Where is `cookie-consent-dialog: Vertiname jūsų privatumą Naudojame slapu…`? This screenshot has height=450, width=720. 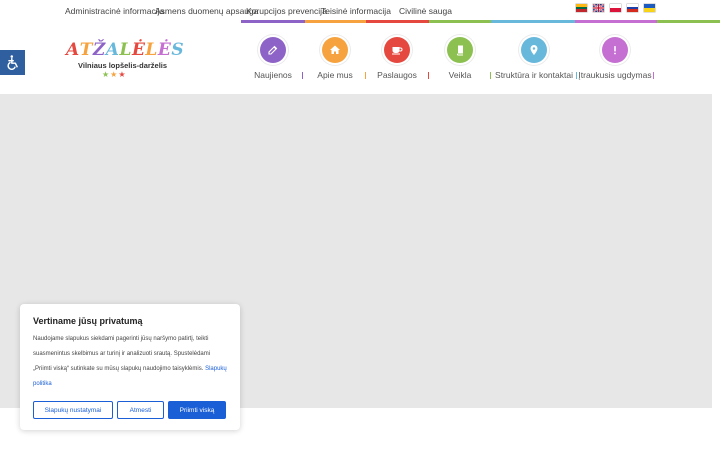 cookie-consent-dialog: Vertiname jūsų privatumą Naudojame slapu… is located at coordinates (130, 367).